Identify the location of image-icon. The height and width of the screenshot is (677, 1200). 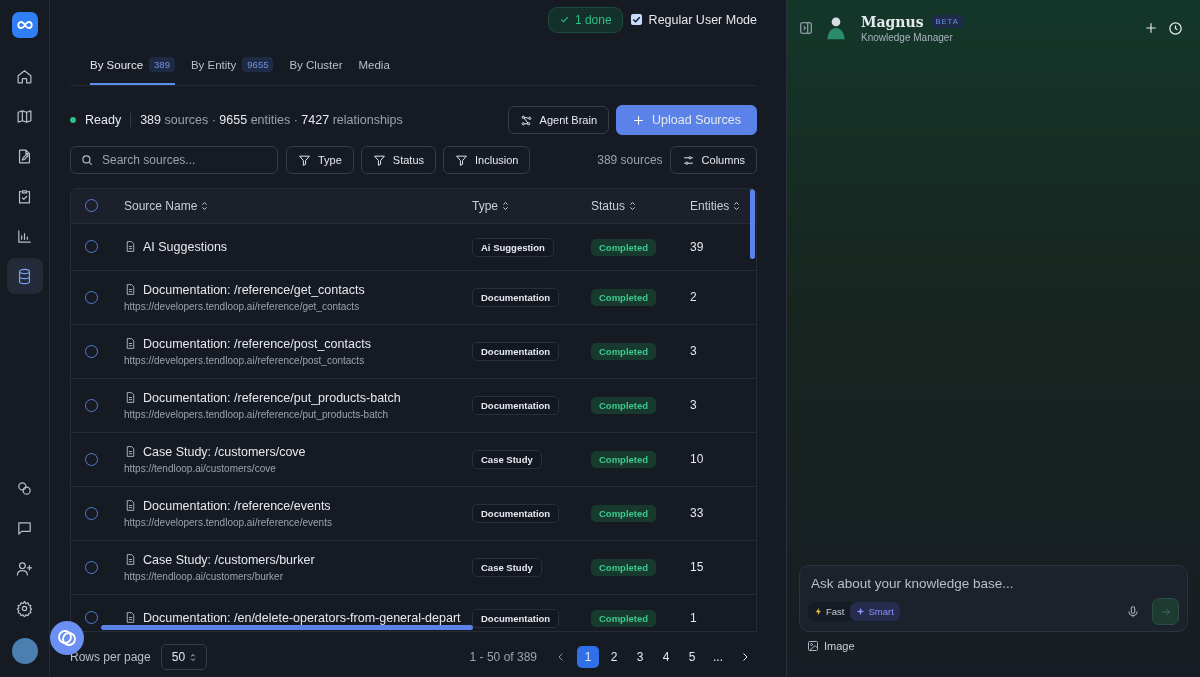
(813, 646).